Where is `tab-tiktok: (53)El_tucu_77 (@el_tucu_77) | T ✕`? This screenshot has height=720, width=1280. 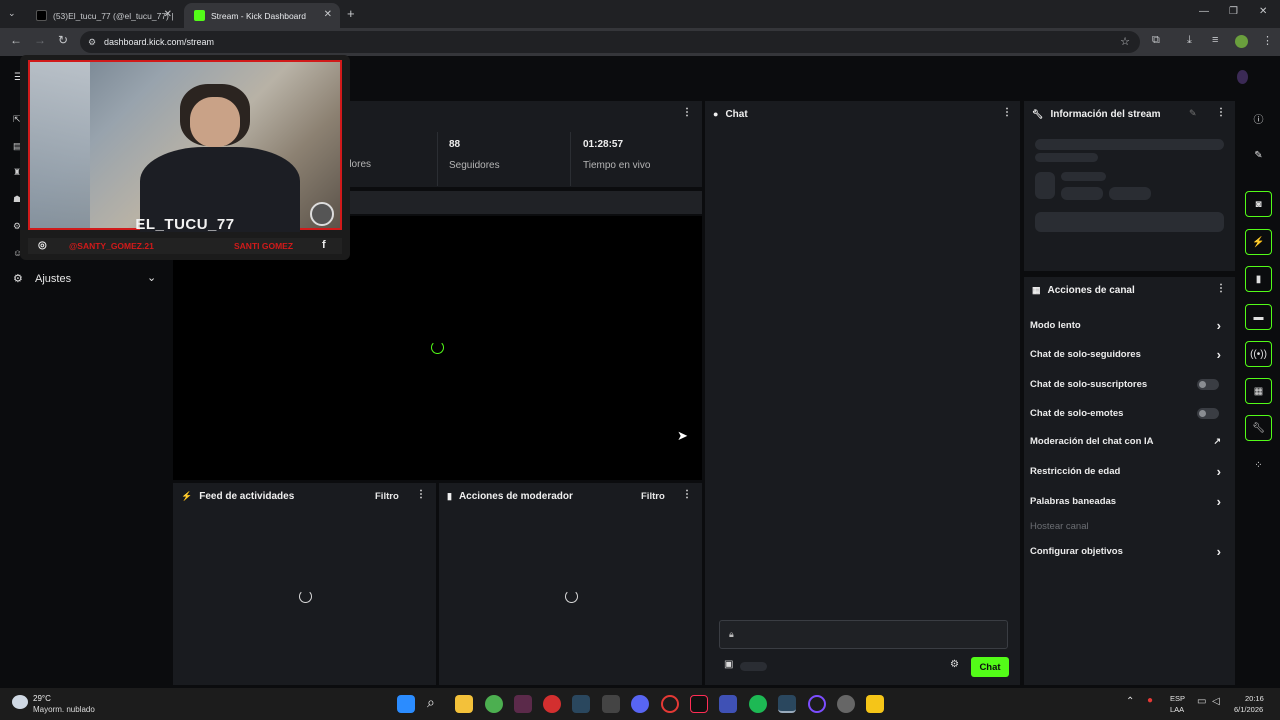
tab-tiktok: (53)El_tucu_77 (@el_tucu_77) | T ✕ is located at coordinates (103, 15).